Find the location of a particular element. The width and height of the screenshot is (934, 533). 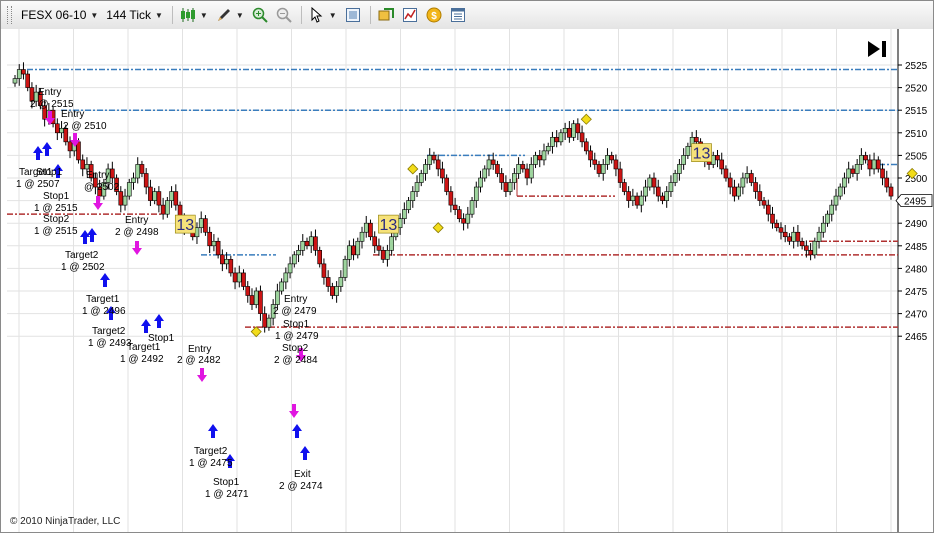

interval-selector: 144 Tick ▼ is located at coordinates (134, 15).